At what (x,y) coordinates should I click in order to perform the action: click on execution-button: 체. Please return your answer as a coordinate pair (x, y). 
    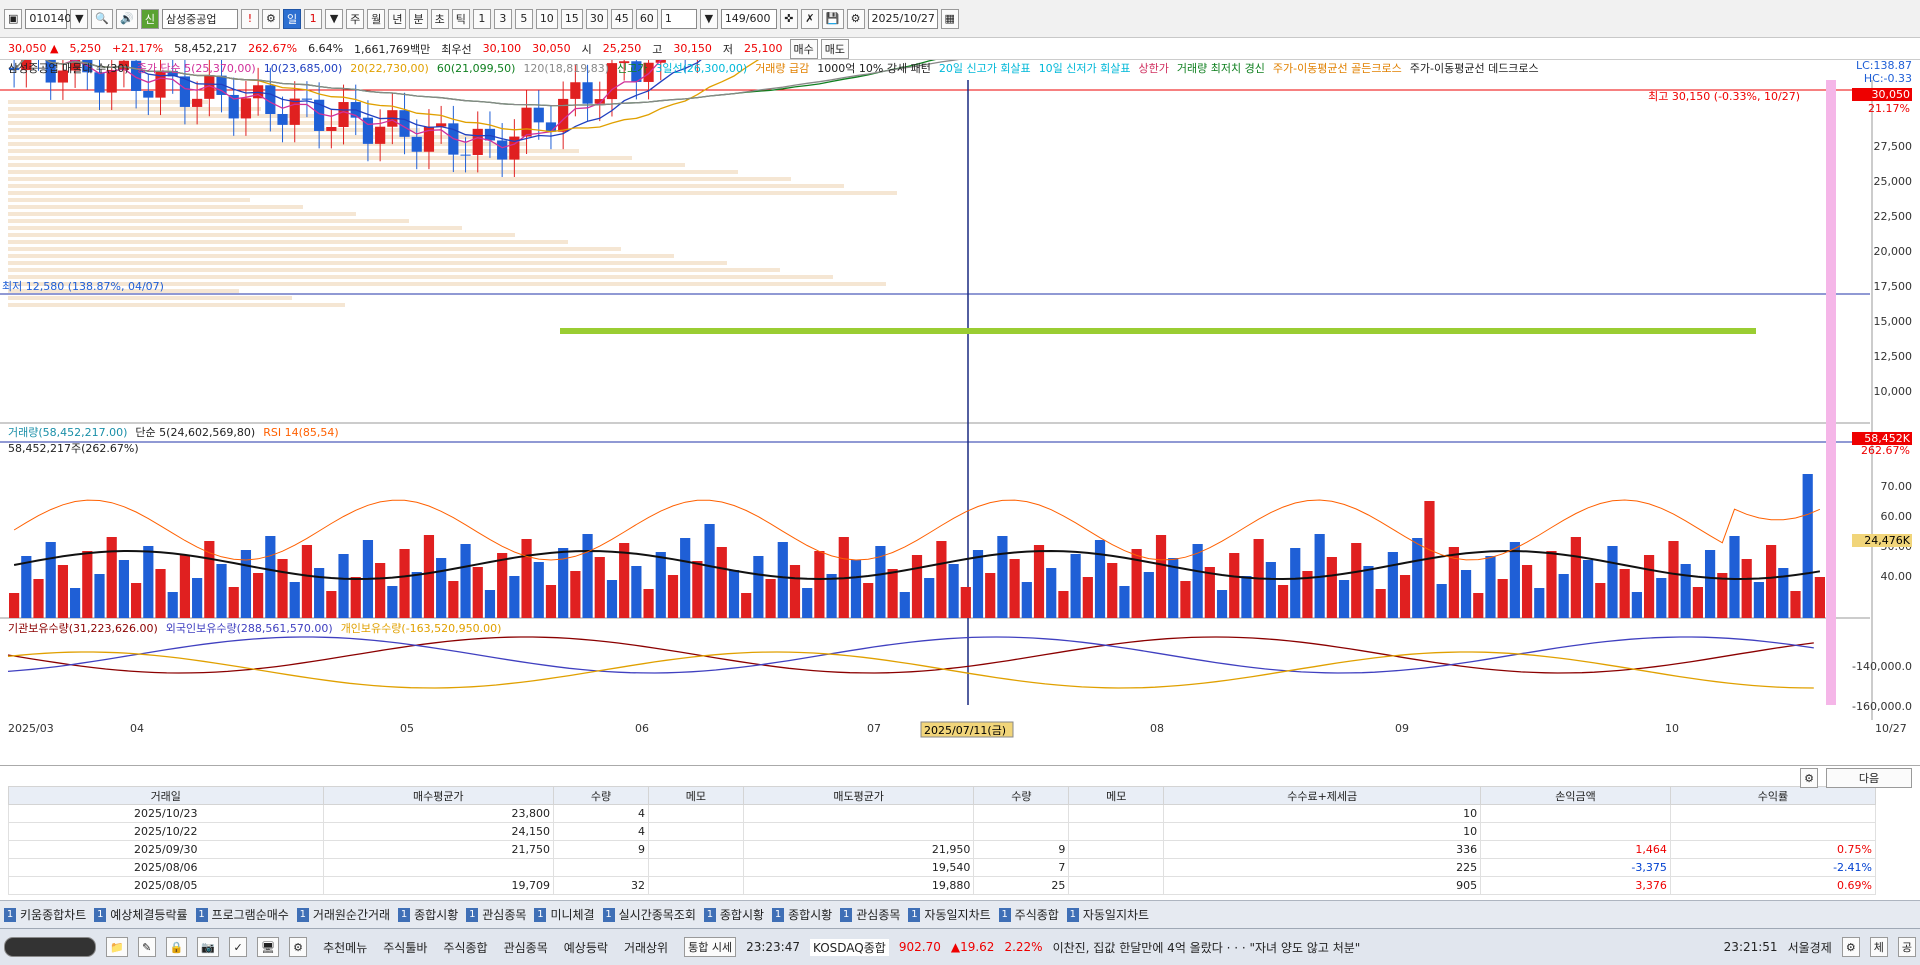
    Looking at the image, I should click on (1878, 947).